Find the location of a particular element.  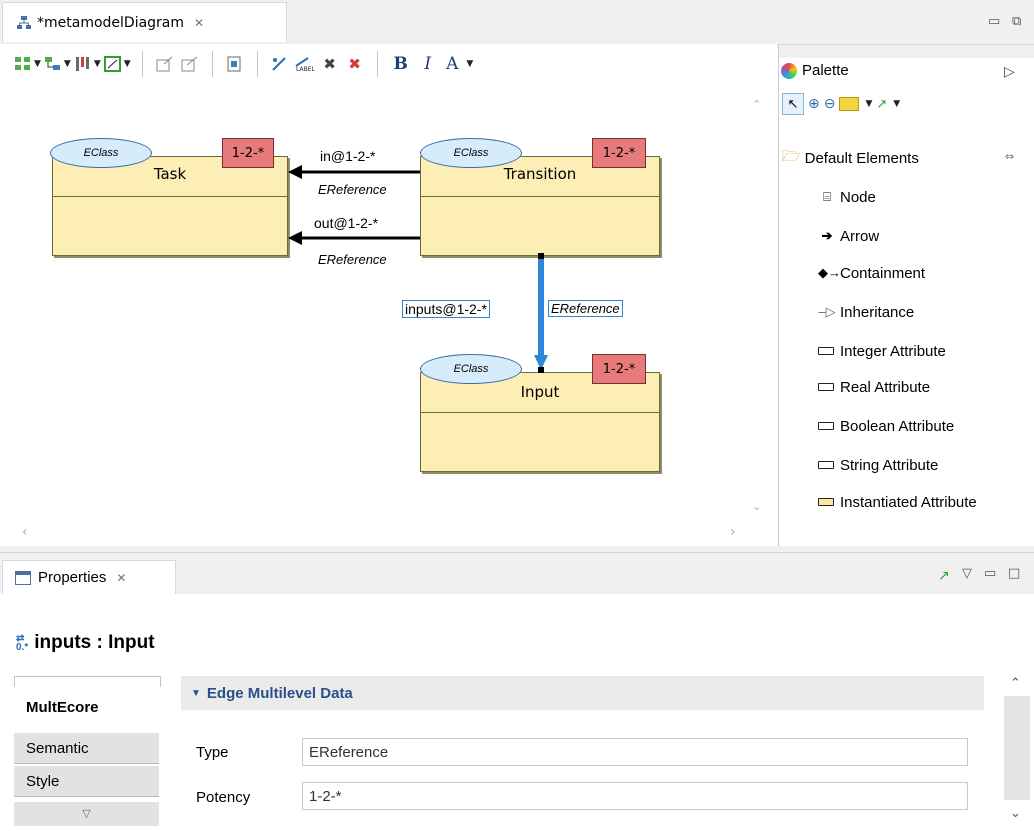

edge-label: in@1-2-* is located at coordinates (347, 156).